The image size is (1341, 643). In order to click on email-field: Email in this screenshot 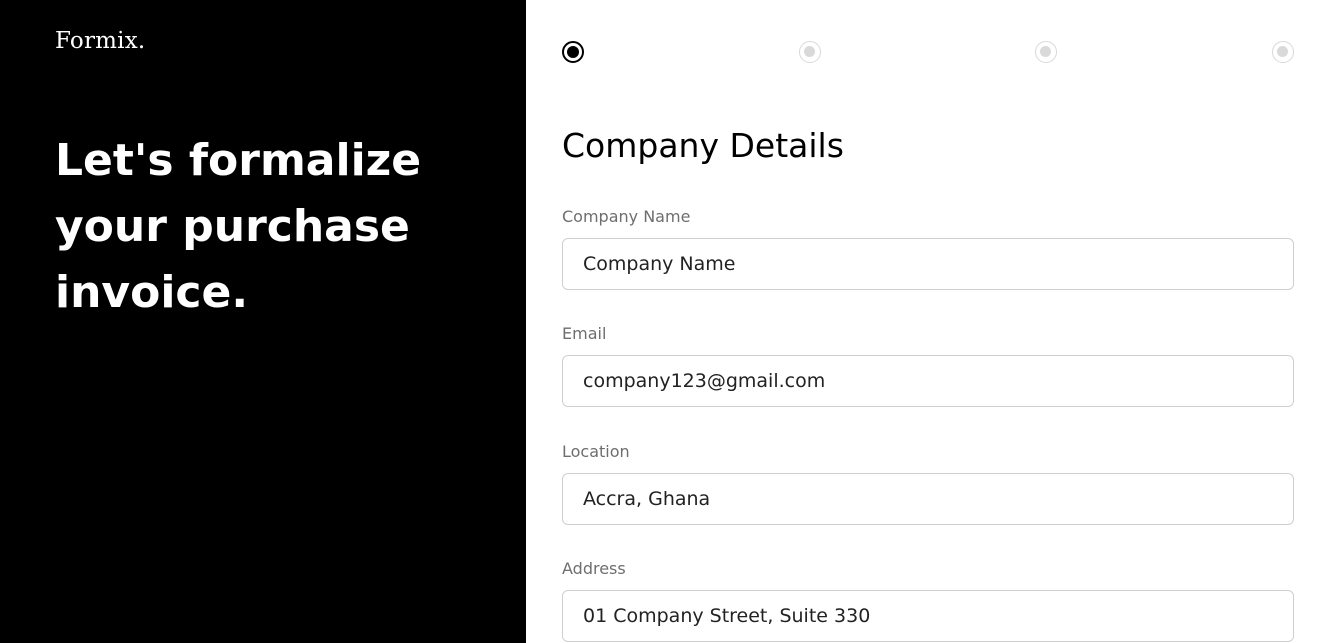, I will do `click(928, 365)`.